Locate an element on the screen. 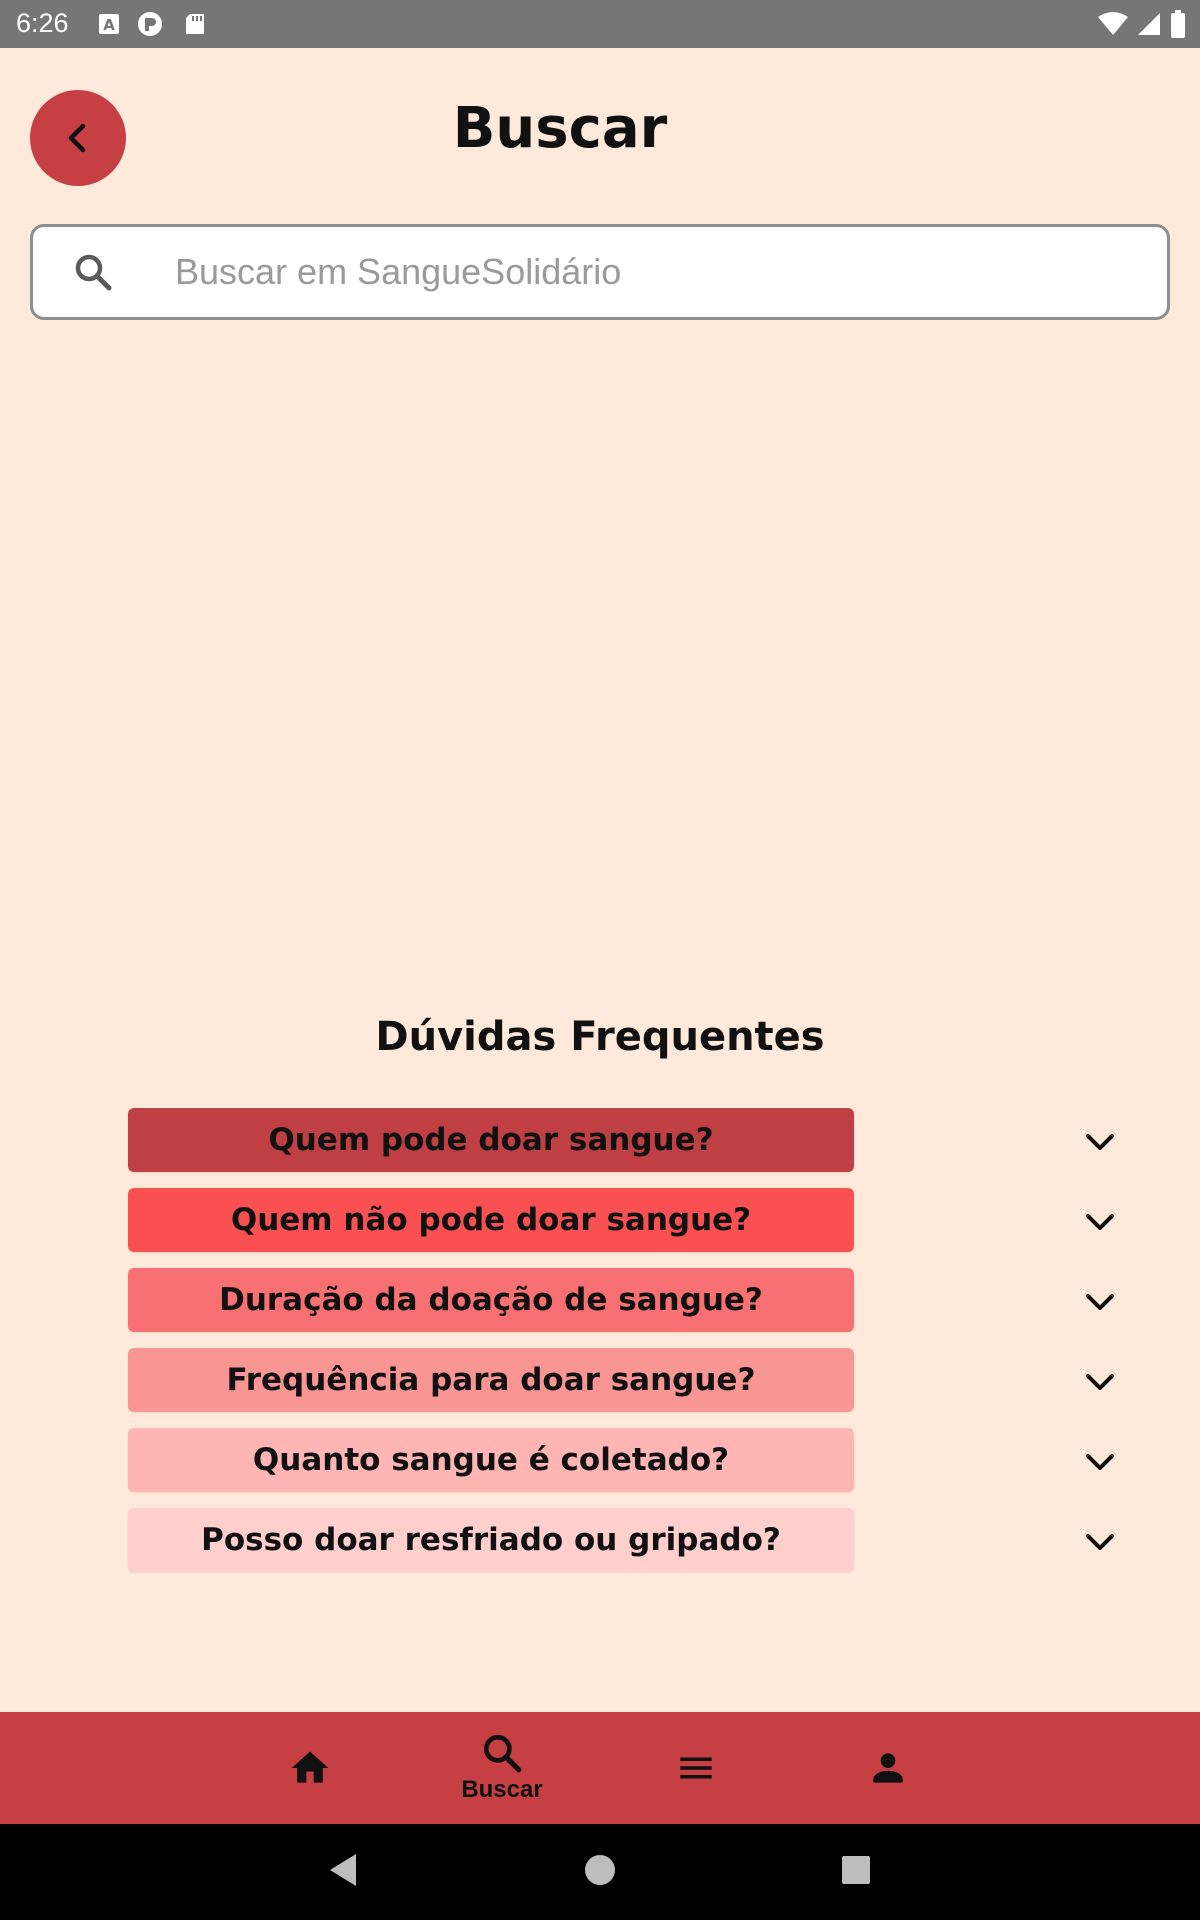 Image resolution: width=1200 pixels, height=1920 pixels. faq-question-button: Quem não pode doar sangue? is located at coordinates (491, 1220).